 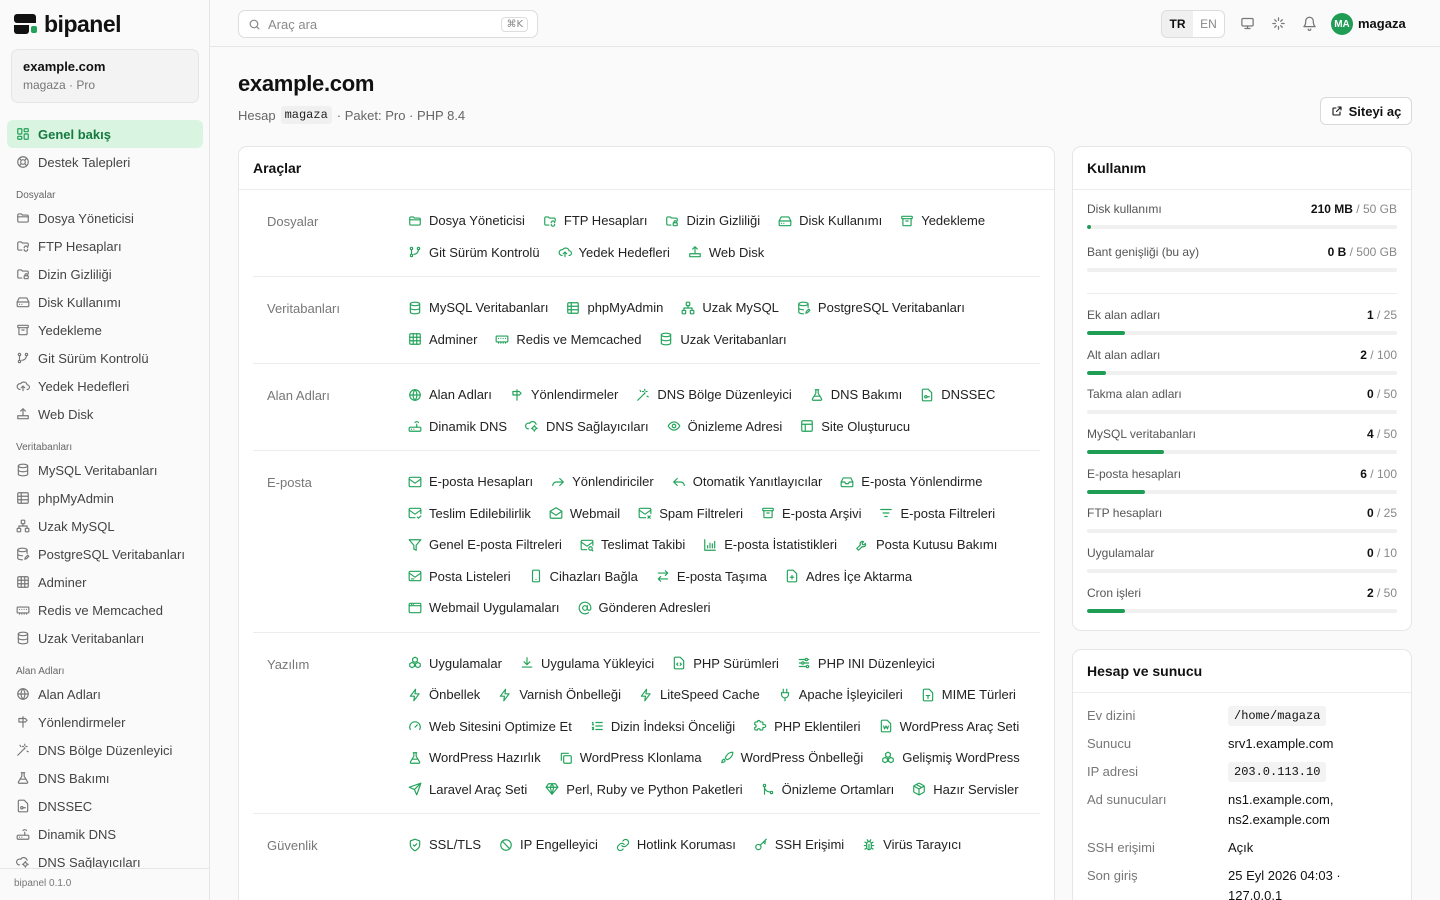 I want to click on tool-link-posta-listeleri: Posta Listeleri, so click(x=459, y=577).